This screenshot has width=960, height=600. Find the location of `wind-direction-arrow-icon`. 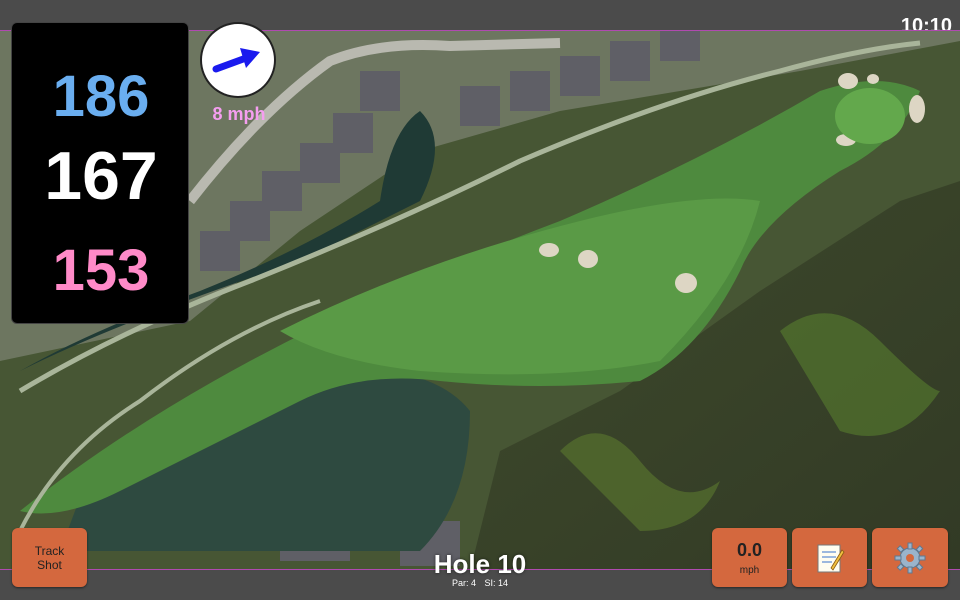

wind-direction-arrow-icon is located at coordinates (236, 60).